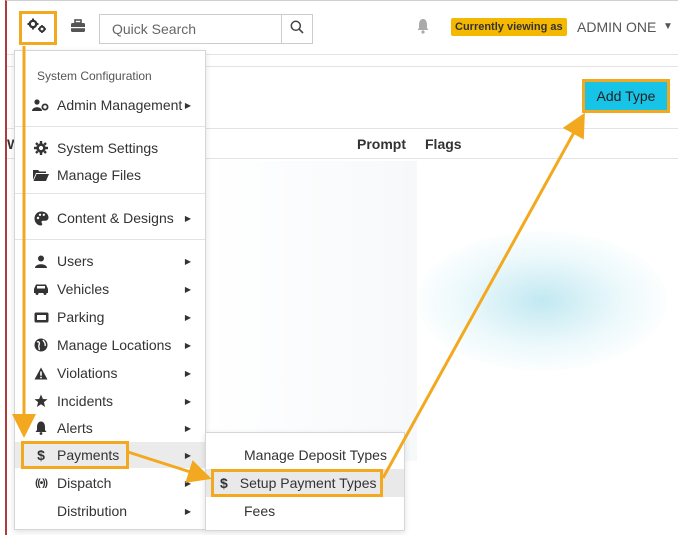 The width and height of the screenshot is (678, 535). What do you see at coordinates (110, 261) in the screenshot?
I see `menu-item-users: Users ▶` at bounding box center [110, 261].